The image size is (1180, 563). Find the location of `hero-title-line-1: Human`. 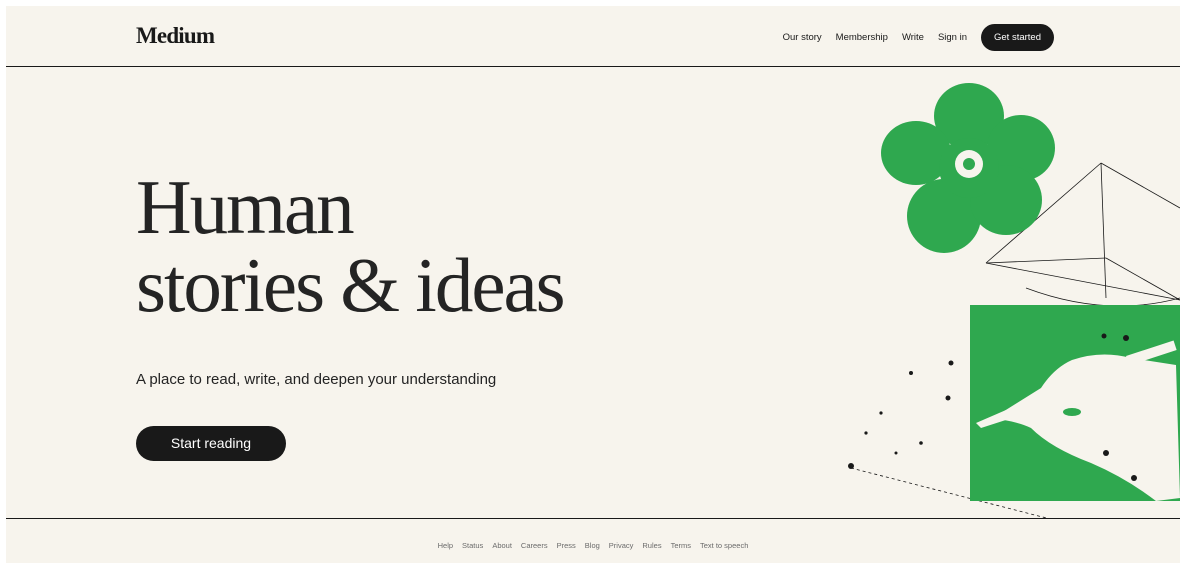

hero-title-line-1: Human is located at coordinates (245, 207).